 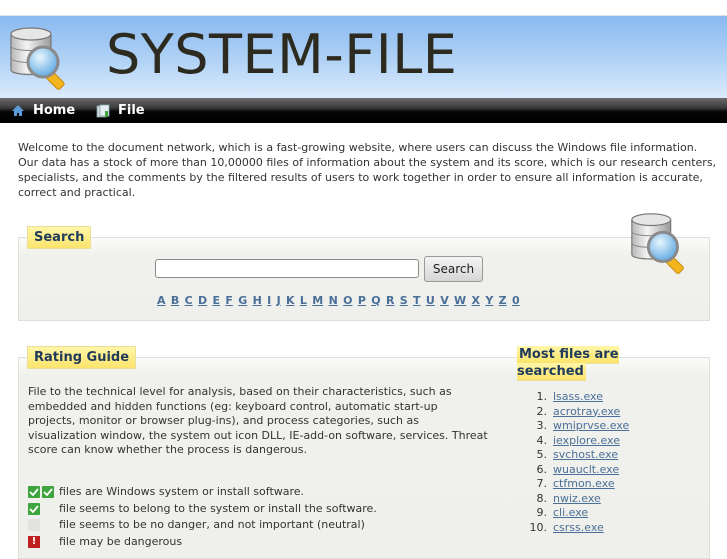 I want to click on alphabet-link: Y, so click(x=489, y=300).